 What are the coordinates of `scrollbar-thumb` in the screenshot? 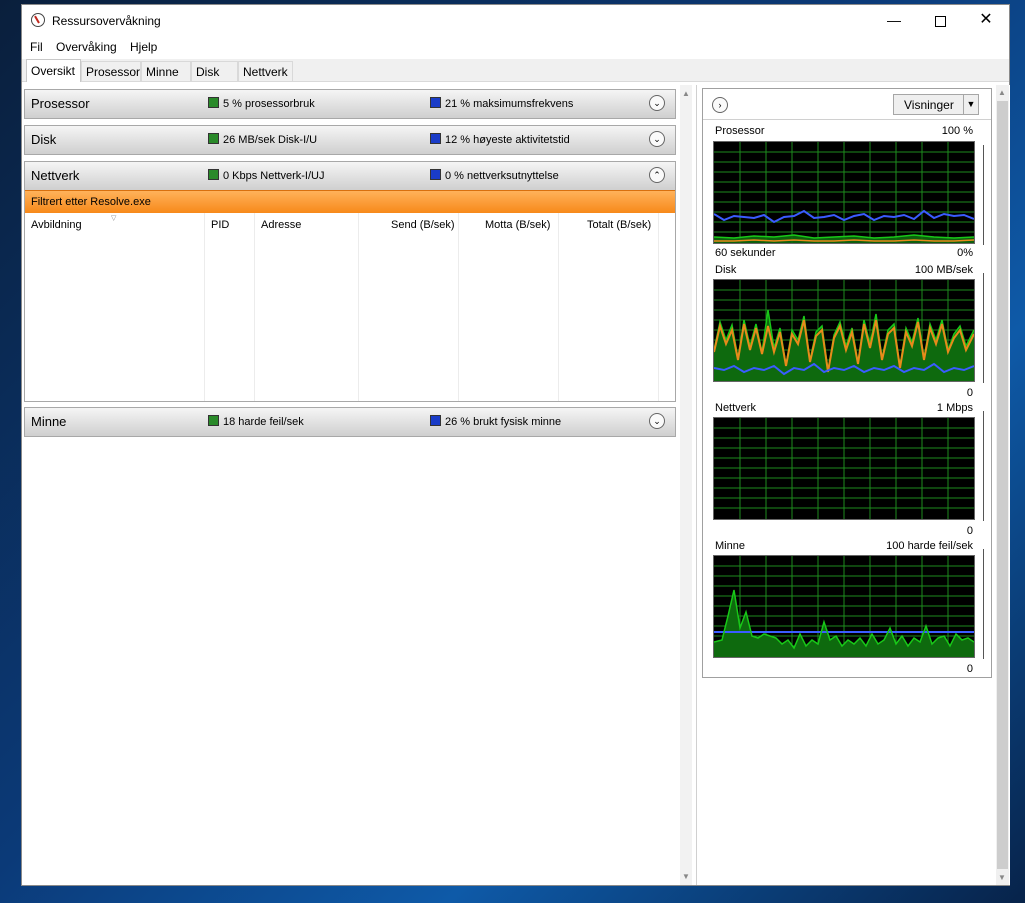 It's located at (1002, 485).